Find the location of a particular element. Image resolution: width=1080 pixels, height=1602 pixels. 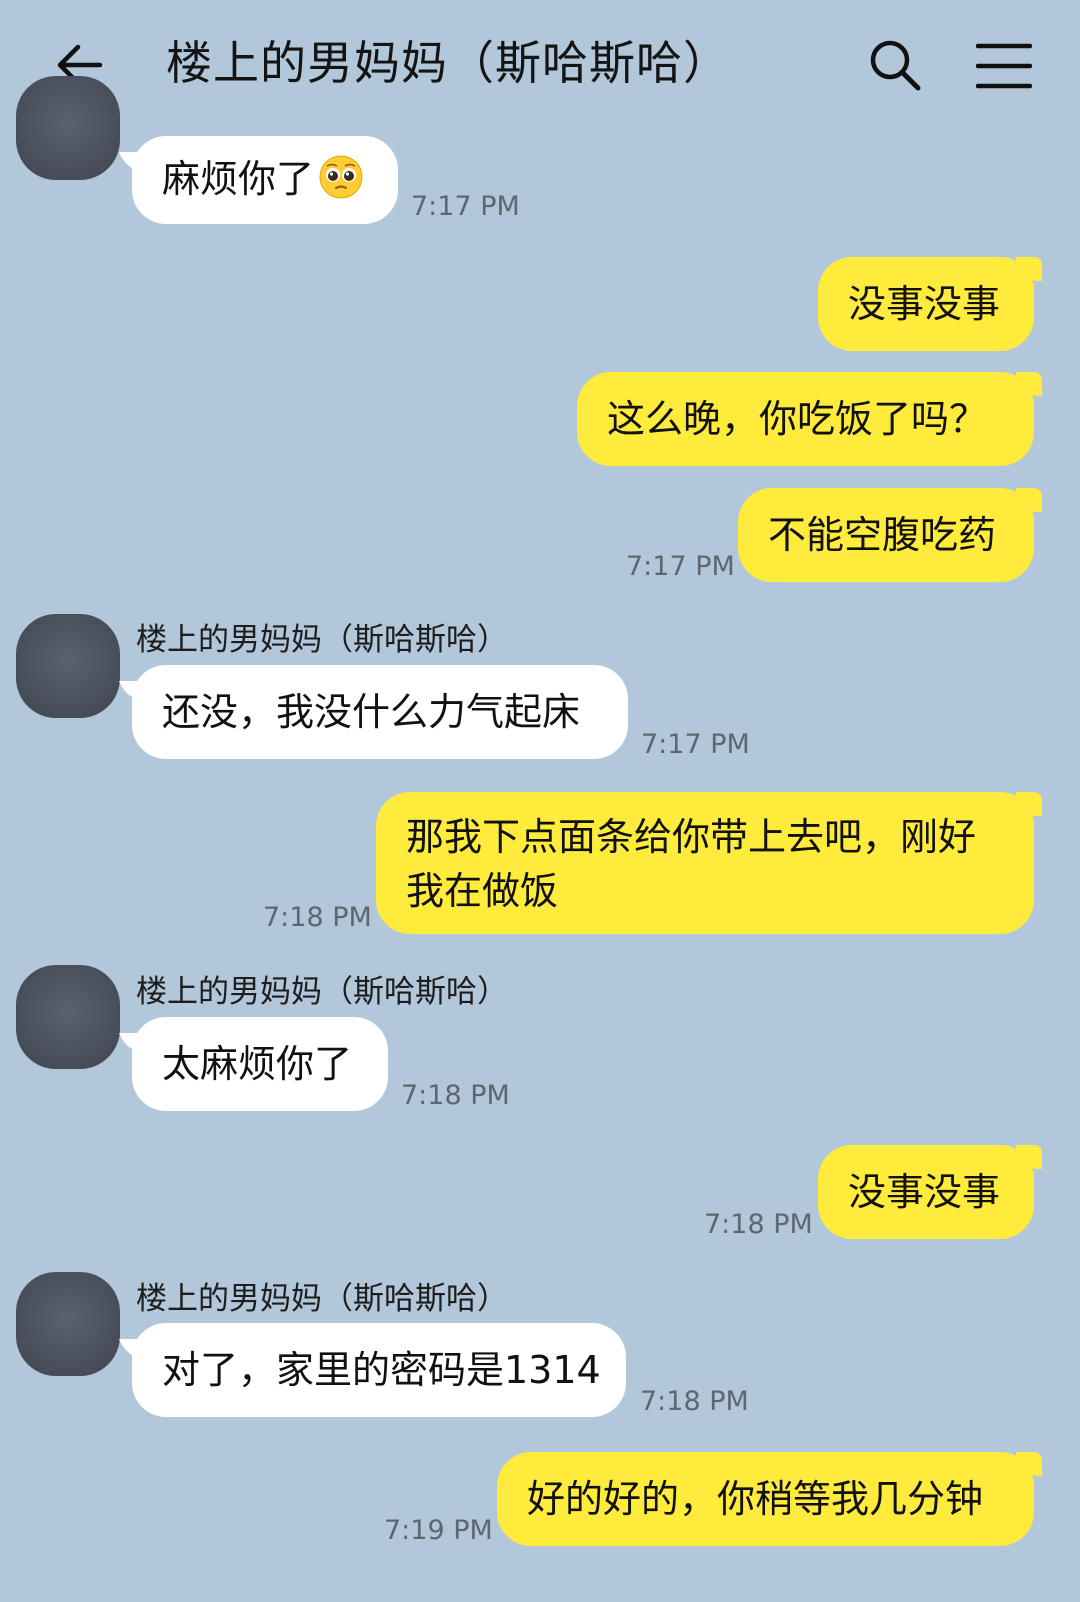

message-bubble-outgoing: 那我下点面条给你带上去吧，刚好 我在做饭 is located at coordinates (709, 863).